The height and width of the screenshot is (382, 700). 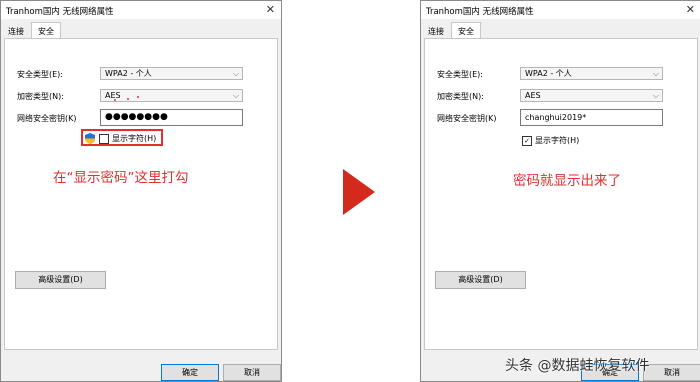 I want to click on show-chars-label: 显示字符(H), so click(x=557, y=140).